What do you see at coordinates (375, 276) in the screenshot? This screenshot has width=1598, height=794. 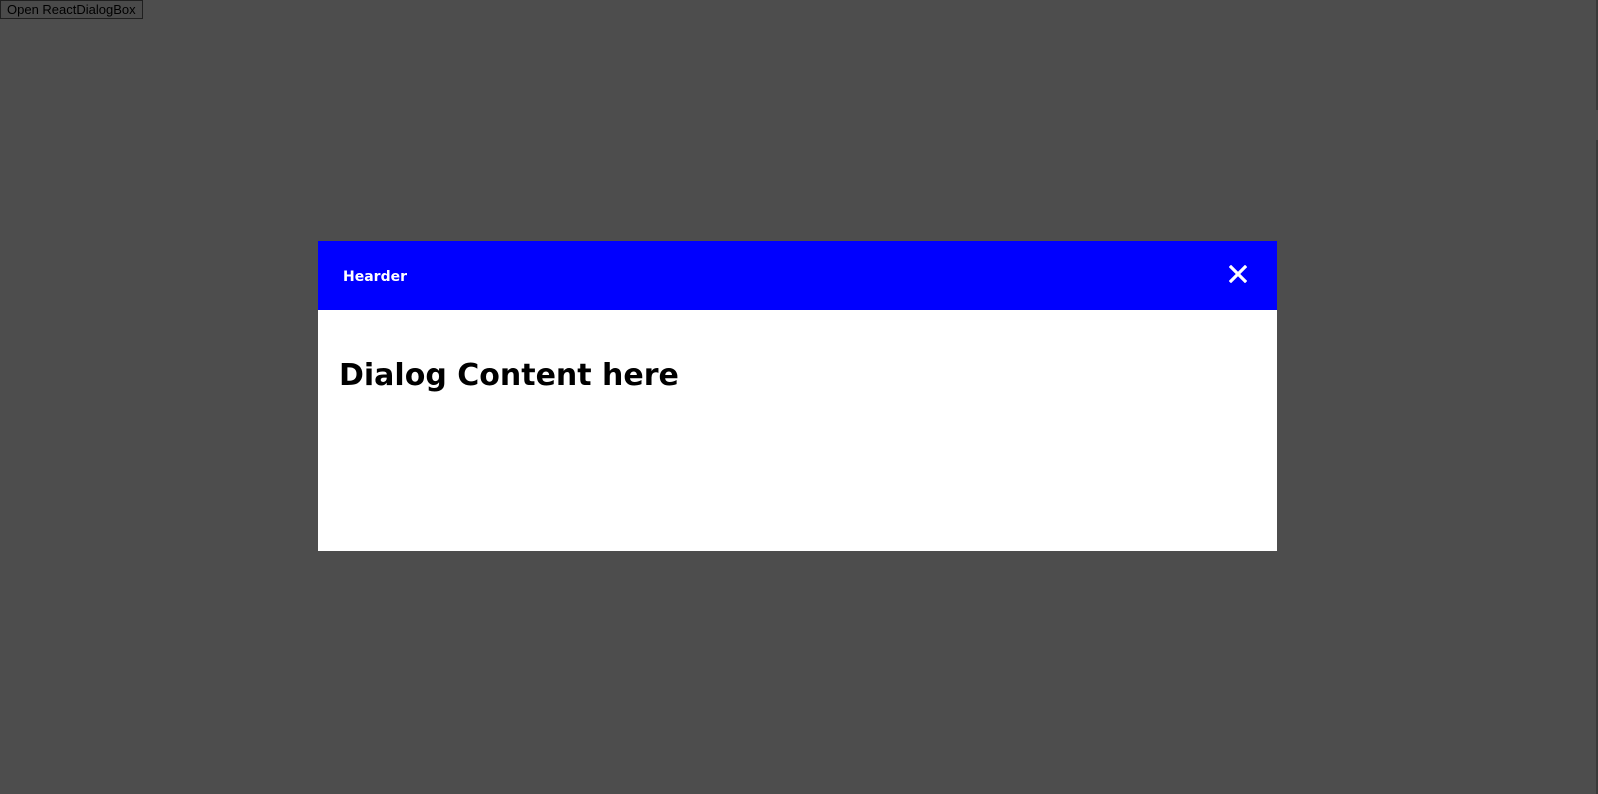 I see `dialog-title: Hearder` at bounding box center [375, 276].